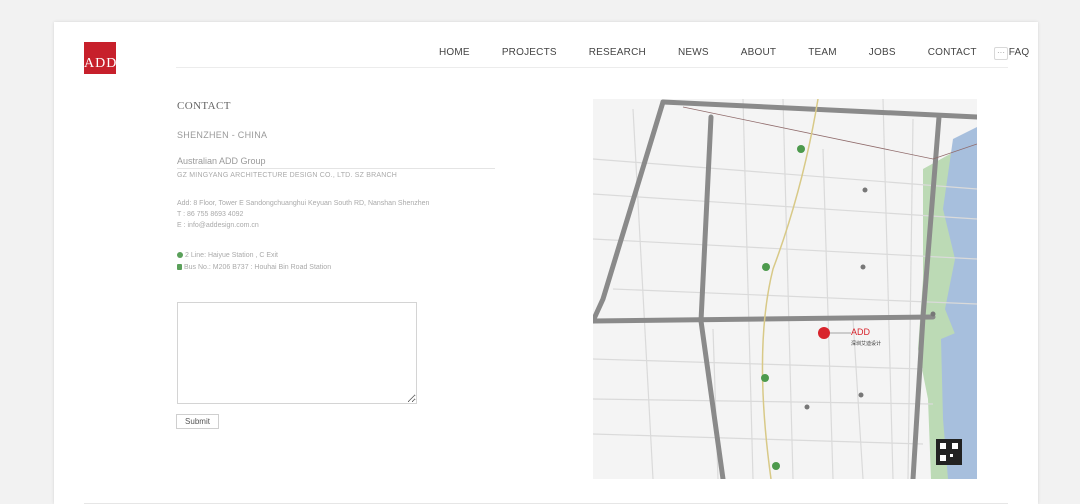  I want to click on nav-news: NEWS, so click(693, 53).